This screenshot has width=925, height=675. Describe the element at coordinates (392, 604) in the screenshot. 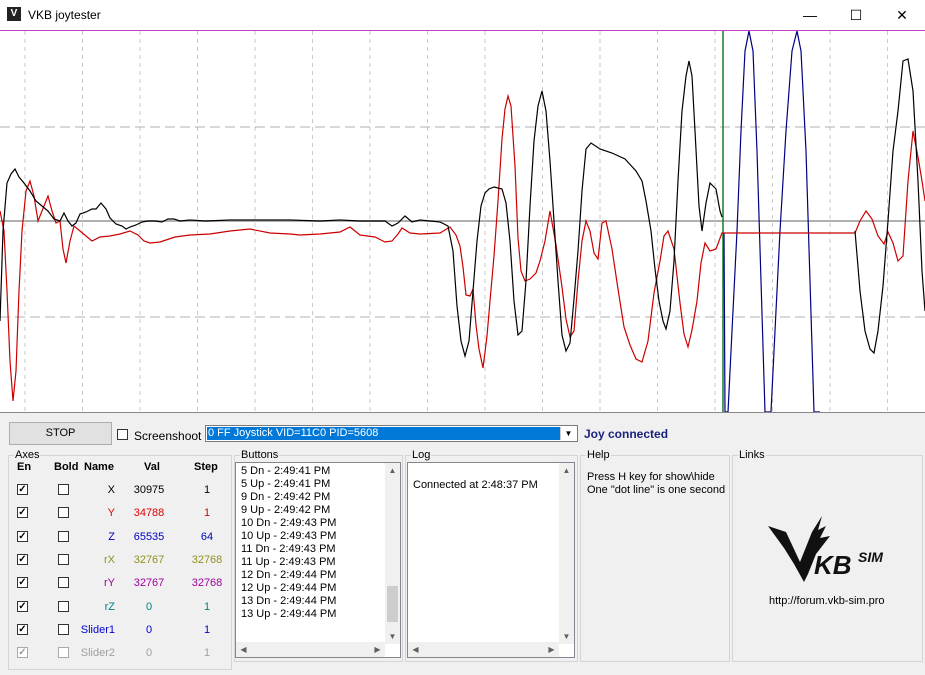

I see `scroll-thumb` at that location.